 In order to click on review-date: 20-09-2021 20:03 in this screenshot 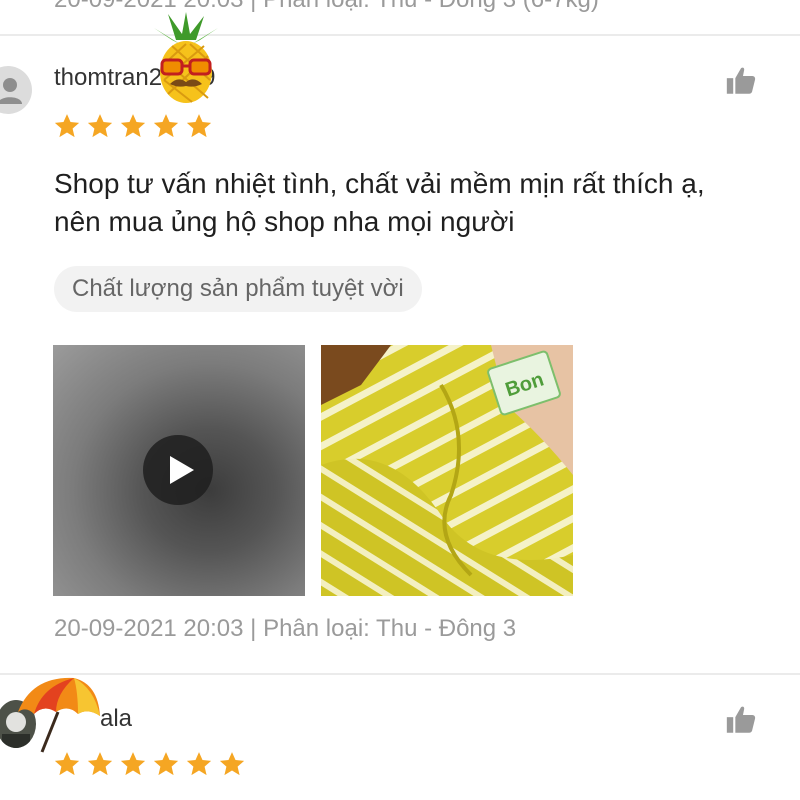, I will do `click(149, 628)`.